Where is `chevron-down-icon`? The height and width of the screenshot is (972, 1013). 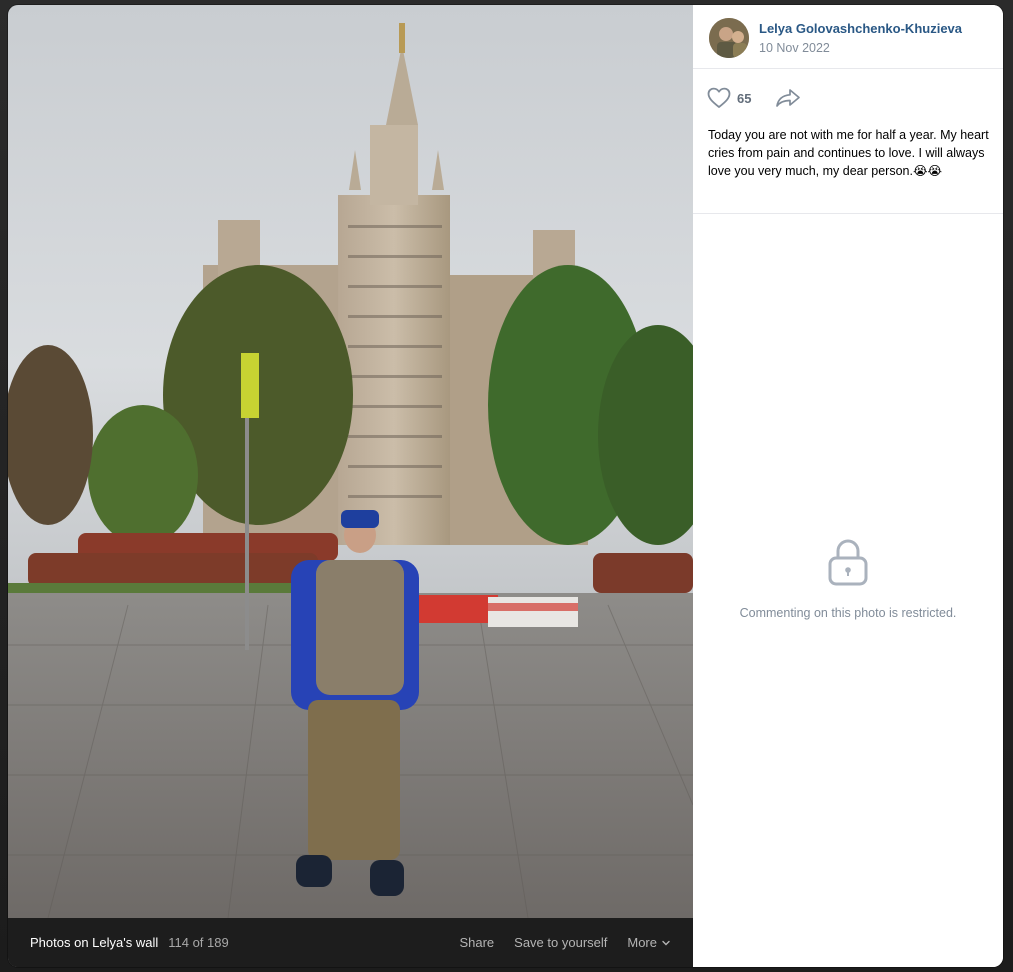 chevron-down-icon is located at coordinates (666, 942).